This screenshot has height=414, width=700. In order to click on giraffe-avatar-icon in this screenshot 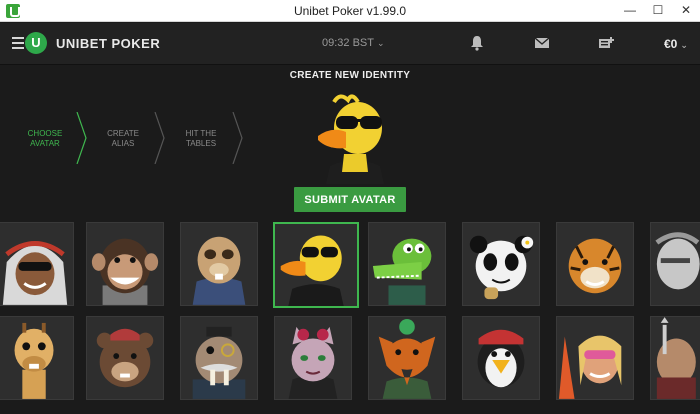, I will do `click(34, 360)`.